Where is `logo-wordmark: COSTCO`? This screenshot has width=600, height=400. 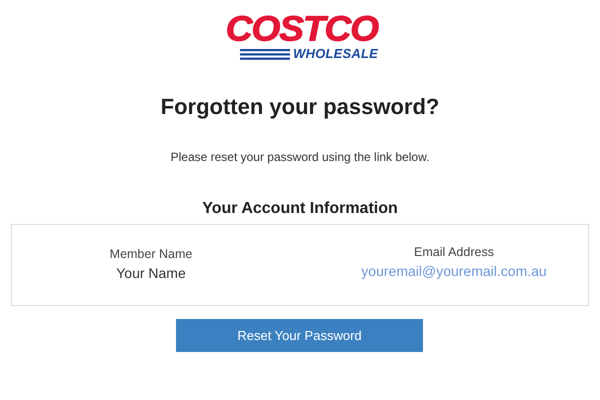
logo-wordmark: COSTCO is located at coordinates (302, 29).